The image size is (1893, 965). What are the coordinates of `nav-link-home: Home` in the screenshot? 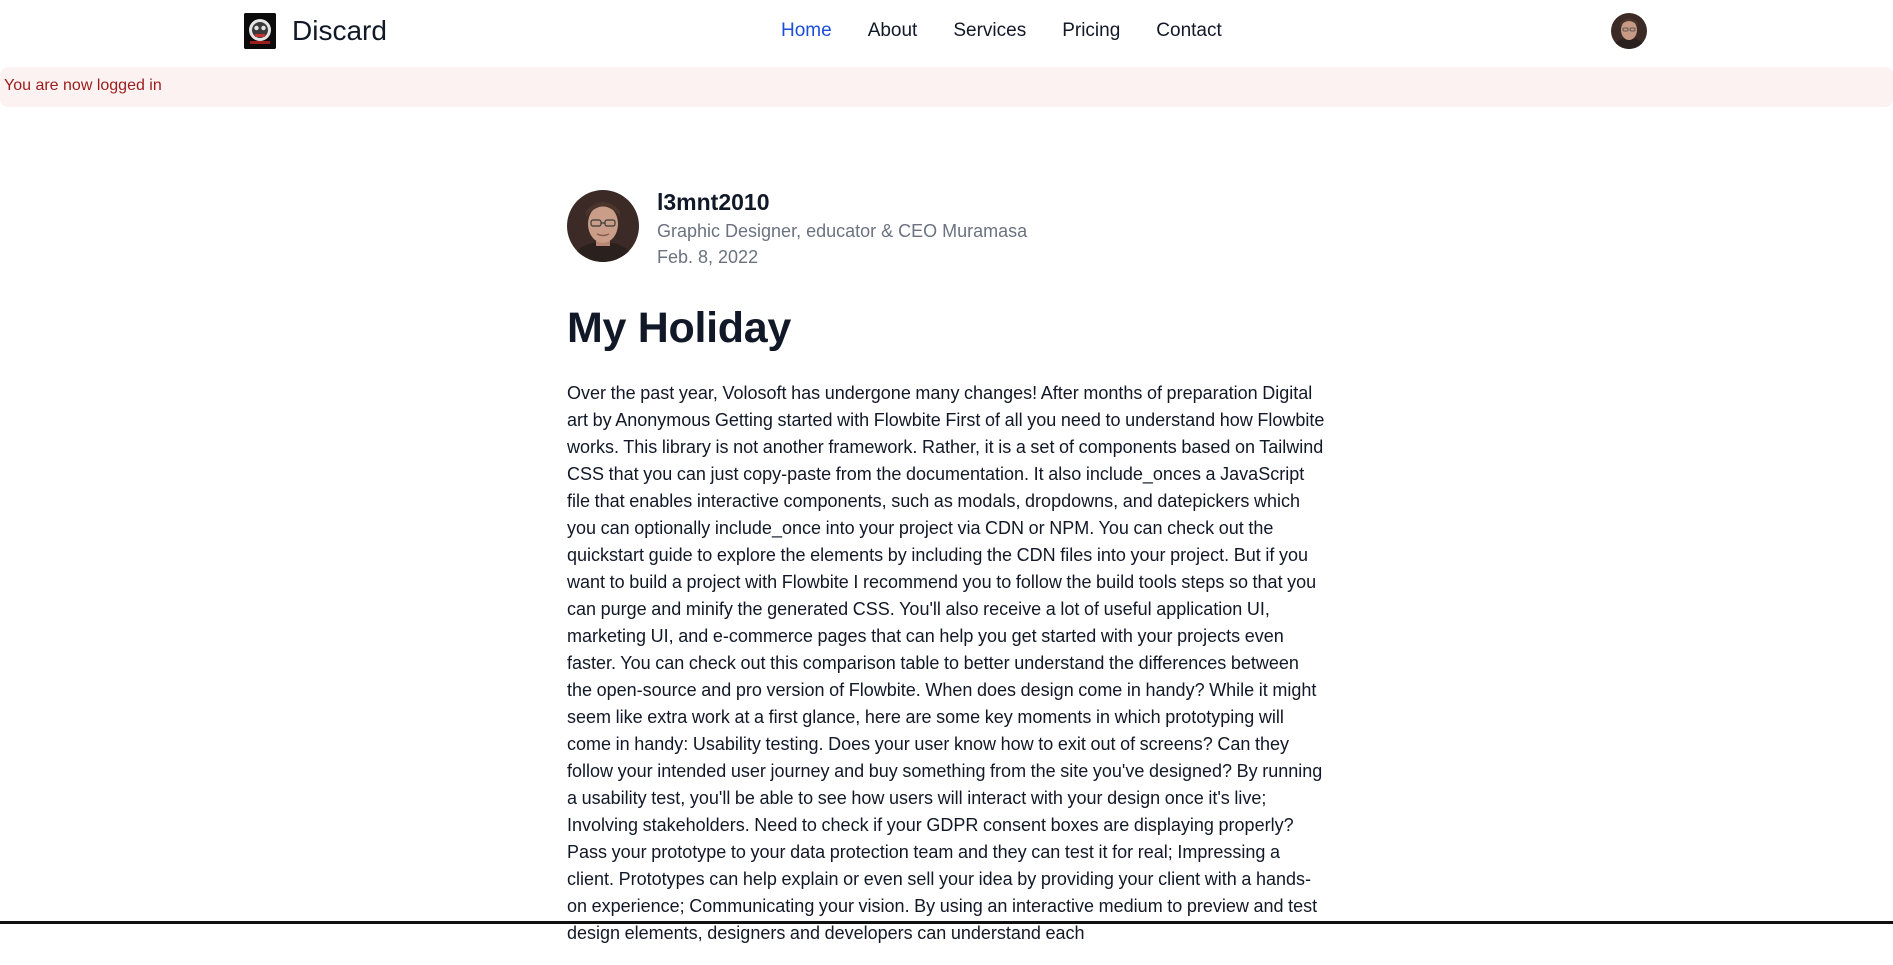 It's located at (806, 30).